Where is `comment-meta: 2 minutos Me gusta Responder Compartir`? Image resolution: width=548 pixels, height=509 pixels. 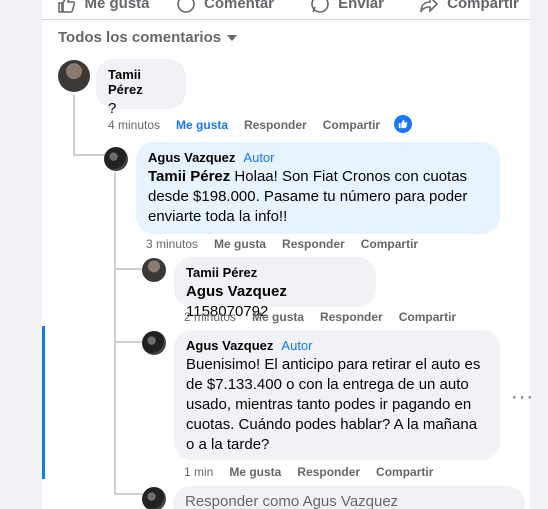
comment-meta: 2 minutos Me gusta Responder Compartir is located at coordinates (320, 317).